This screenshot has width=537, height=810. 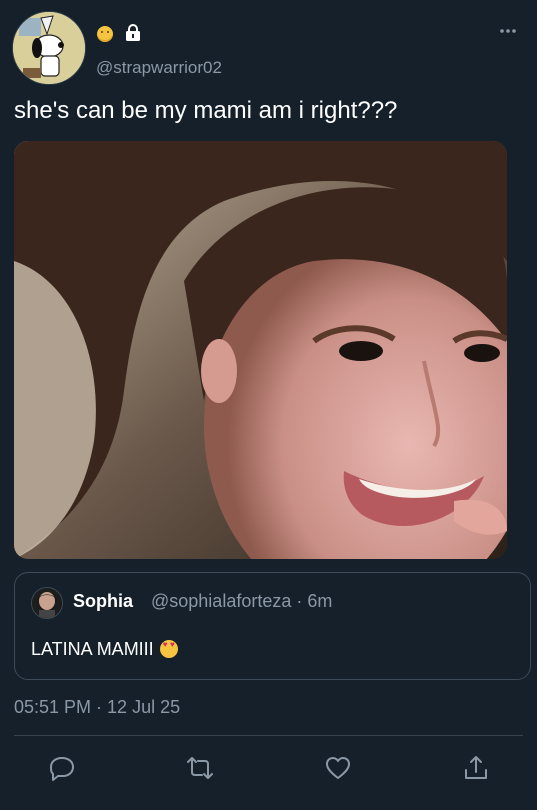 I want to click on like-icon, so click(x=338, y=768).